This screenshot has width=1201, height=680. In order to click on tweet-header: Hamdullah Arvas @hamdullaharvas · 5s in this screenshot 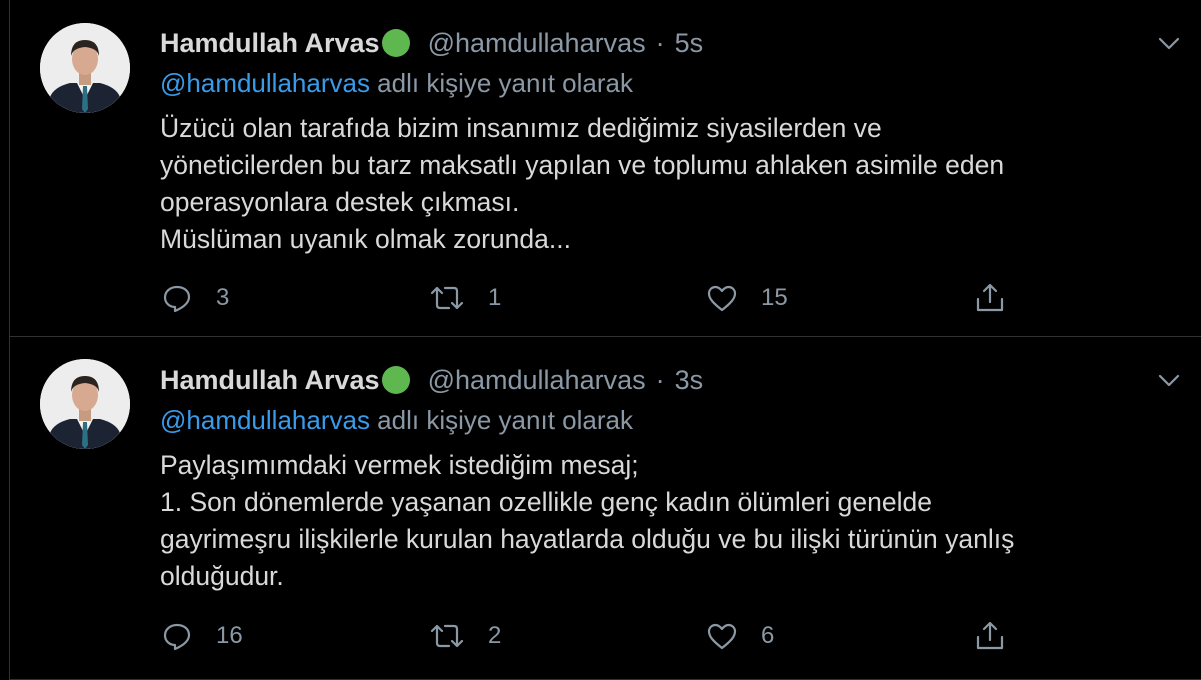, I will do `click(431, 43)`.